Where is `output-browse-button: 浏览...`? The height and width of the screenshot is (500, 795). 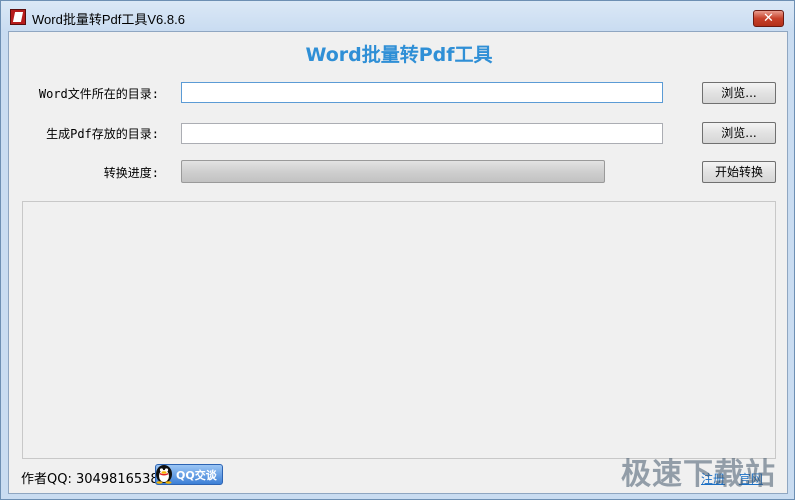 output-browse-button: 浏览... is located at coordinates (739, 133).